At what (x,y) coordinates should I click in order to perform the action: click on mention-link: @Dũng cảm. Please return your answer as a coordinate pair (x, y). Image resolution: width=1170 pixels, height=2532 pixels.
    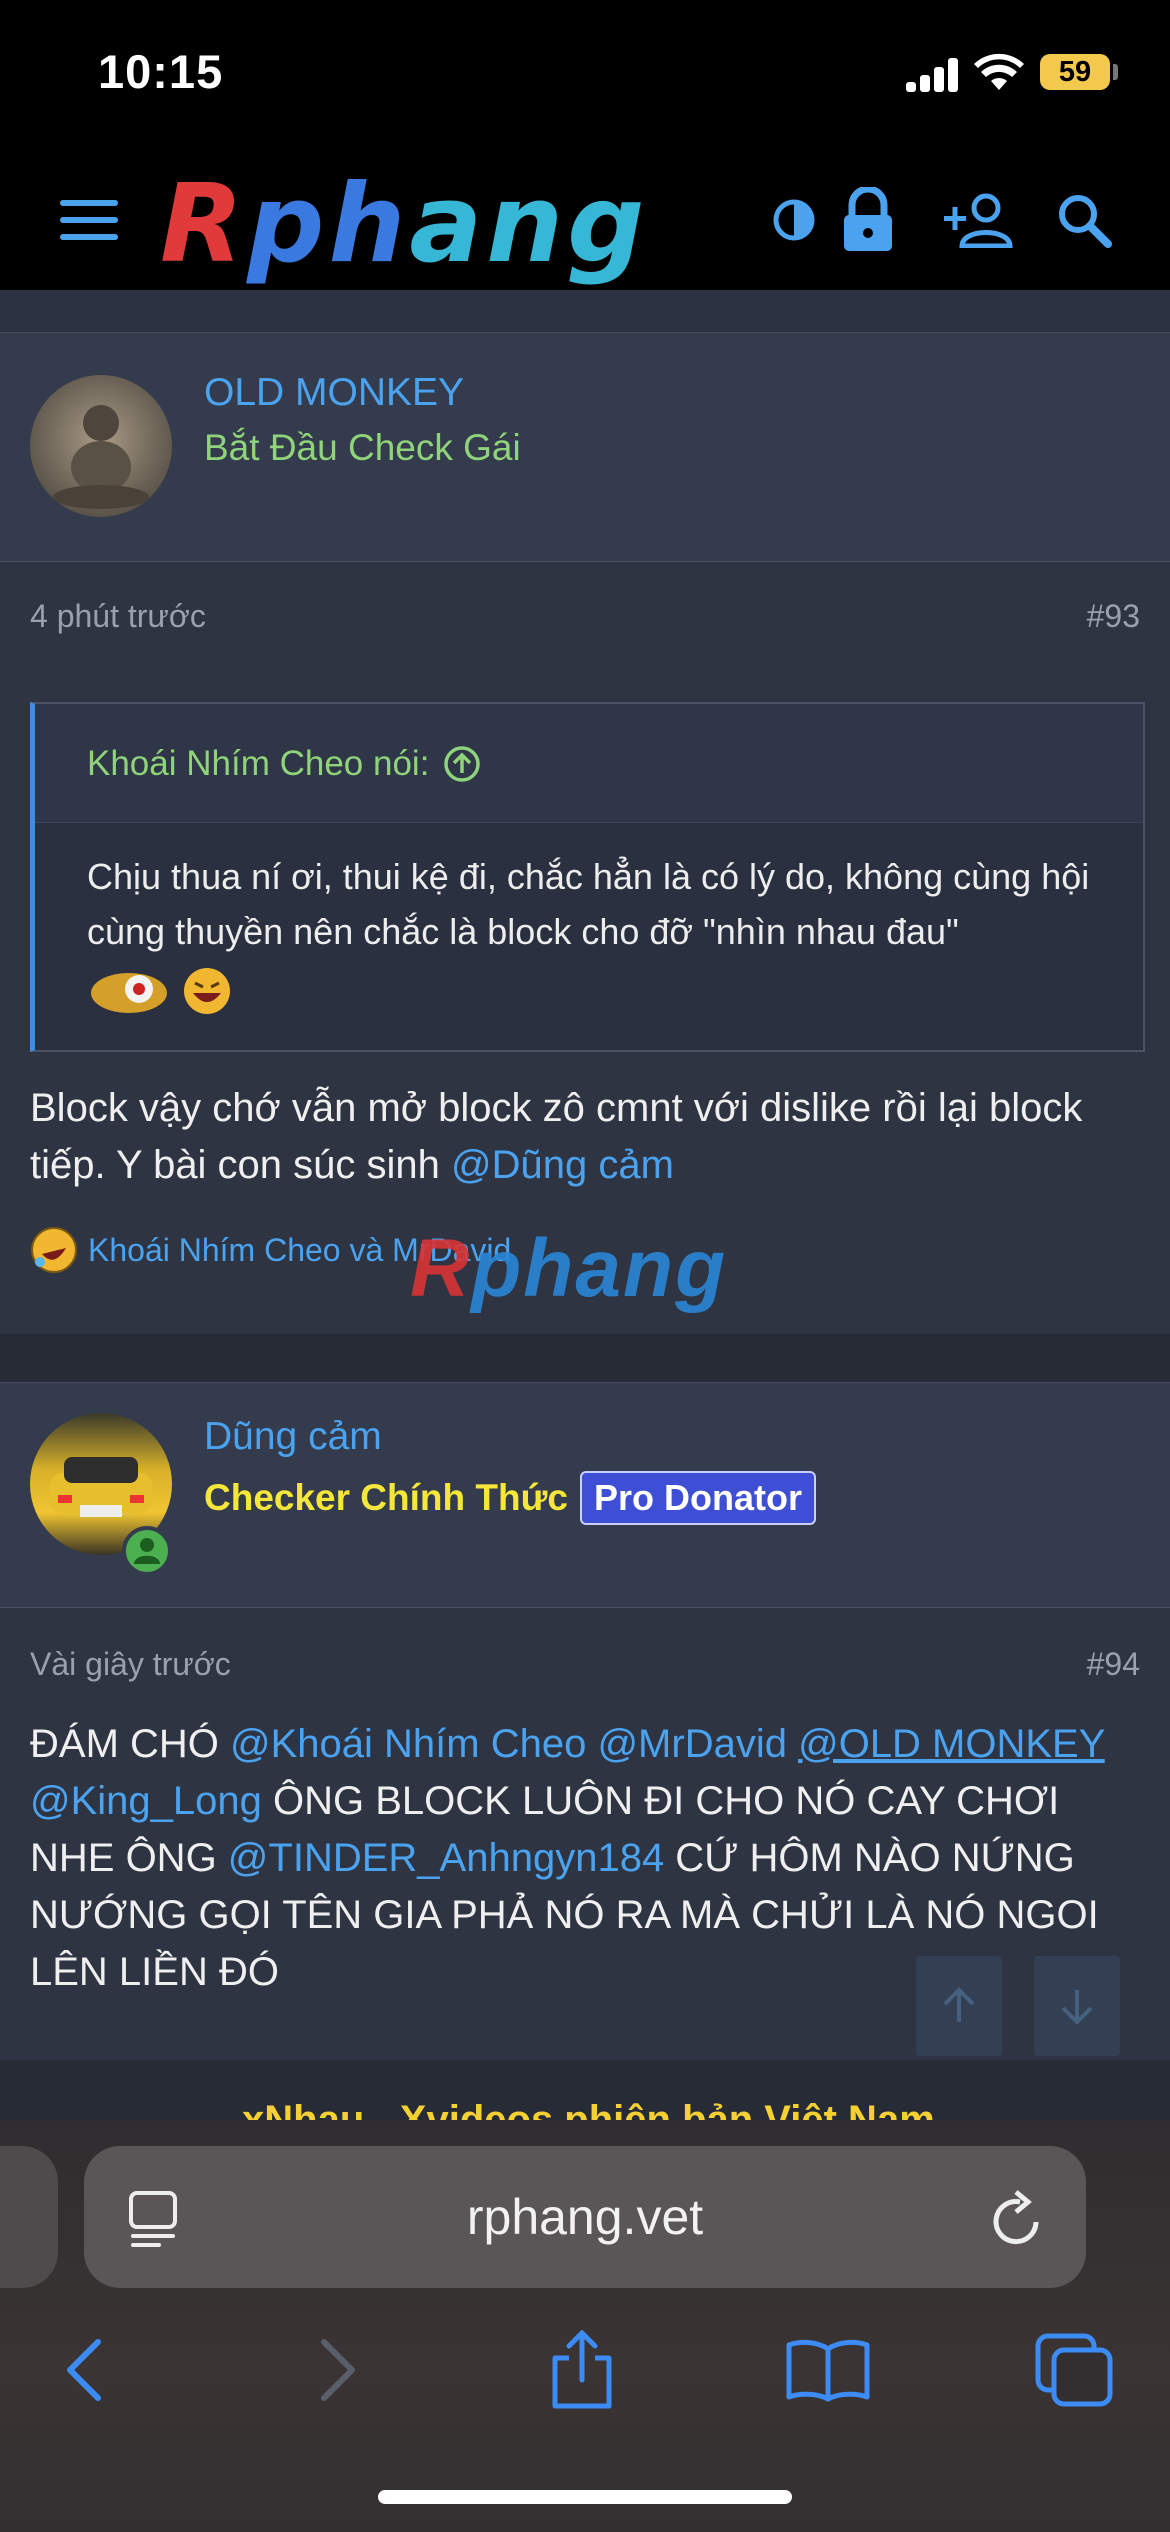
    Looking at the image, I should click on (562, 1165).